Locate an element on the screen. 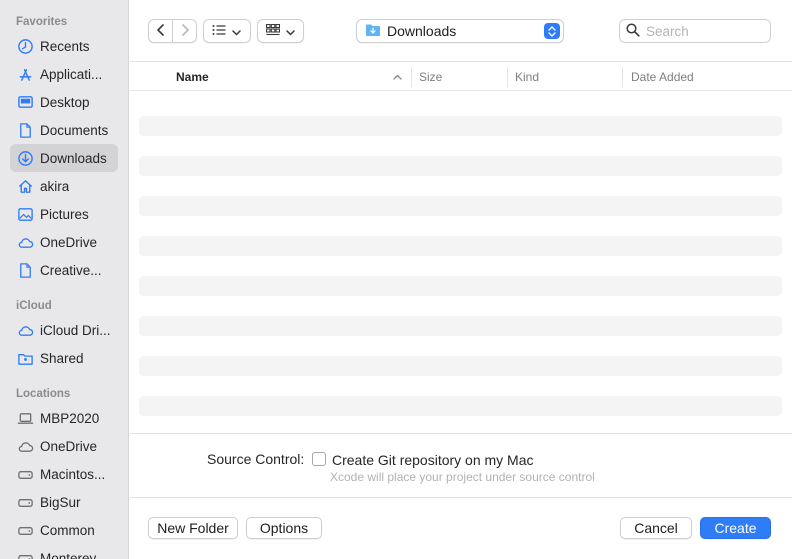 The height and width of the screenshot is (559, 792). sidebar-item-common: Common is located at coordinates (64, 530).